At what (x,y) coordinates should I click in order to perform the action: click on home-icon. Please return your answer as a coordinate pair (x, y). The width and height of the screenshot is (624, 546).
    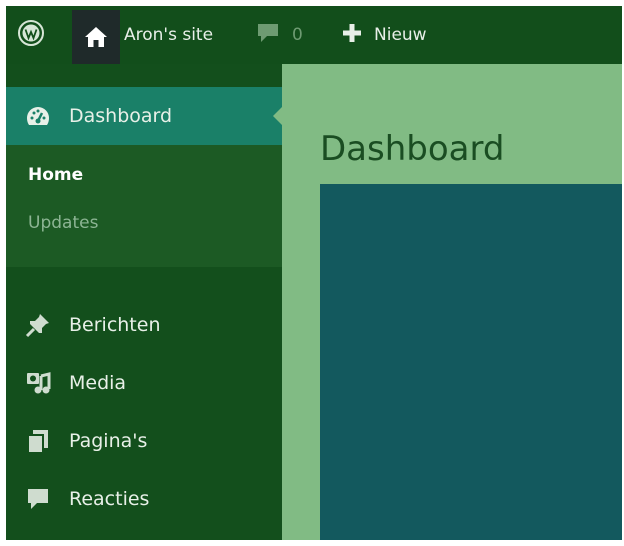
    Looking at the image, I should click on (96, 37).